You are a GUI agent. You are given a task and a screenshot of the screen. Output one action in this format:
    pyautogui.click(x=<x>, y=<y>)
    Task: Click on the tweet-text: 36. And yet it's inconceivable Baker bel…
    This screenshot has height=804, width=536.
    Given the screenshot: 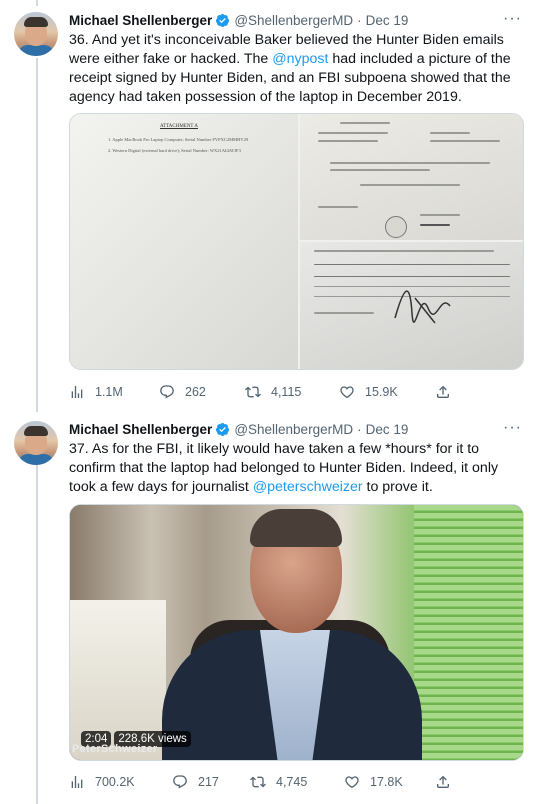 What is the action you would take?
    pyautogui.click(x=290, y=68)
    